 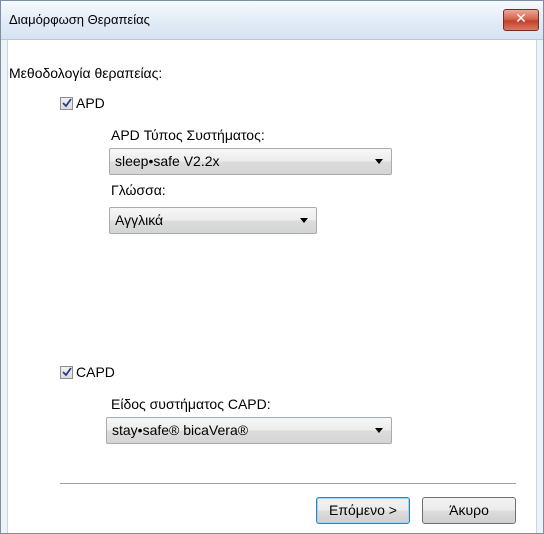 I want to click on language-select: Αγγλικά, so click(x=213, y=220).